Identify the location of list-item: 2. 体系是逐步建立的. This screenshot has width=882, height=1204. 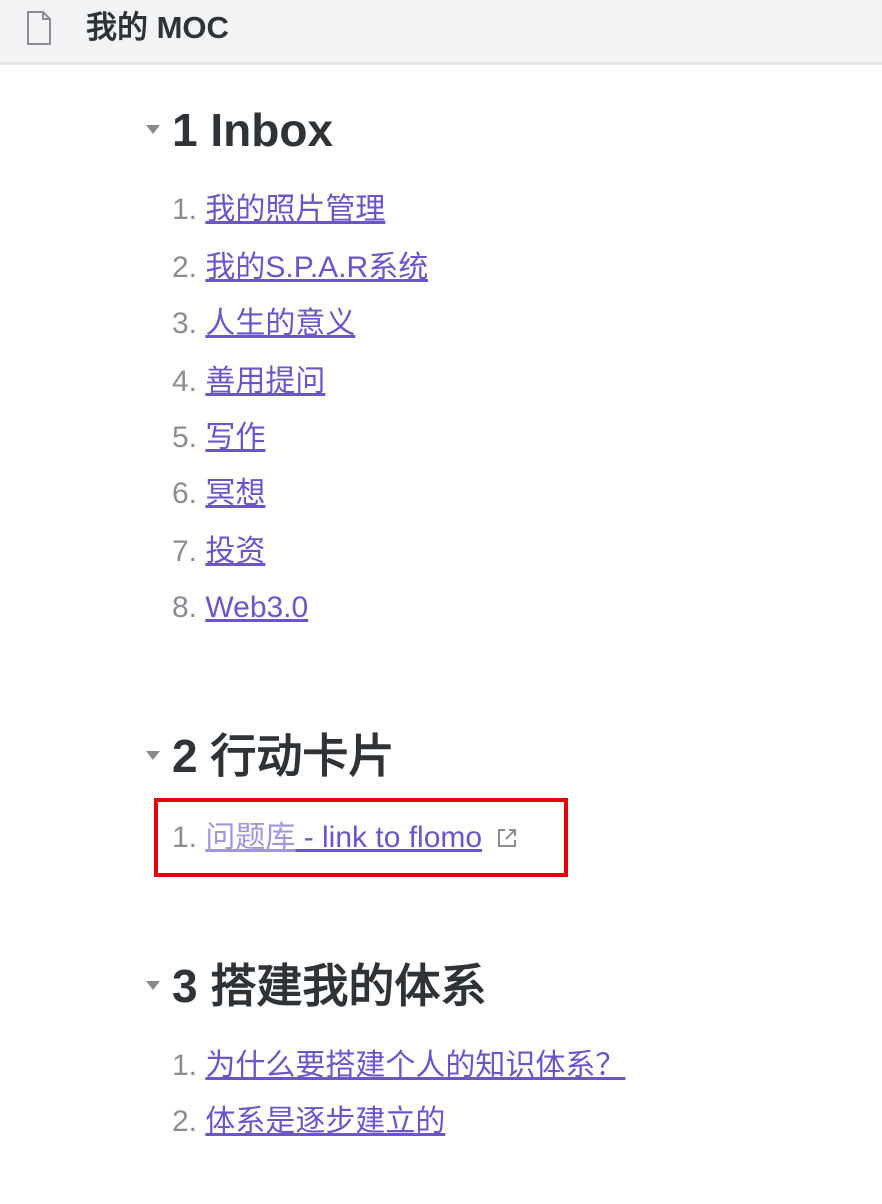
(308, 1122).